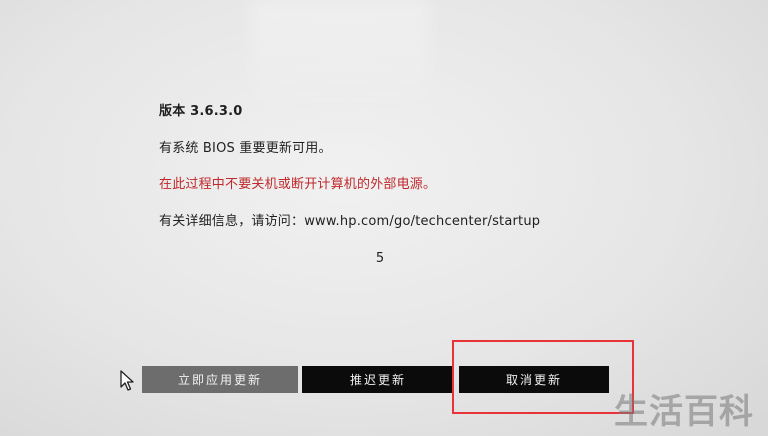 This screenshot has height=436, width=768. I want to click on update-available-text: 有系统 BIOS 重要更新可用。, so click(245, 148).